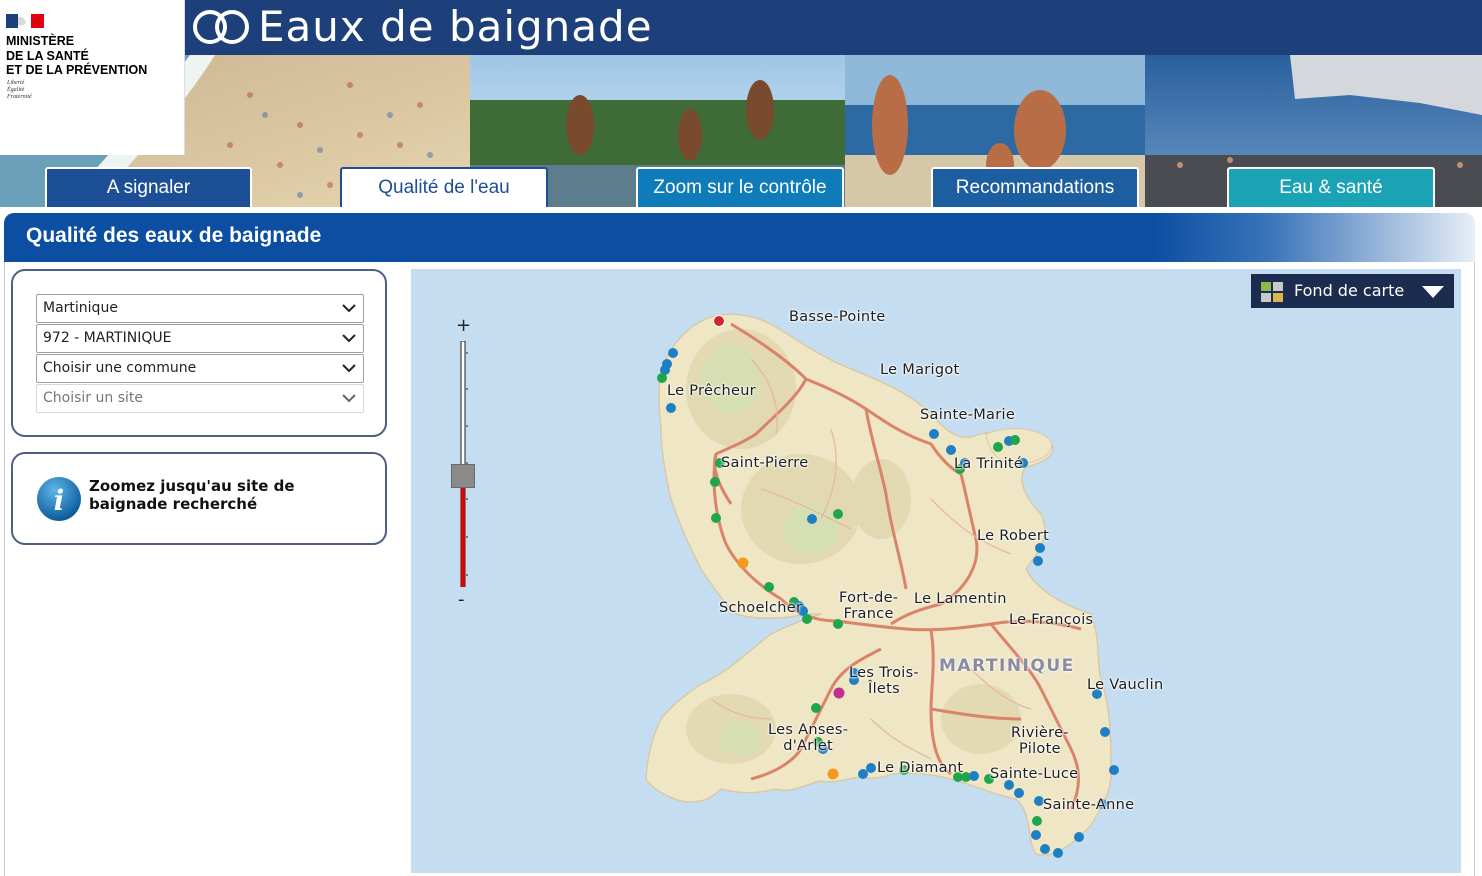 The image size is (1482, 876). I want to click on place-label-fort-de-france: Fort-de- France, so click(869, 606).